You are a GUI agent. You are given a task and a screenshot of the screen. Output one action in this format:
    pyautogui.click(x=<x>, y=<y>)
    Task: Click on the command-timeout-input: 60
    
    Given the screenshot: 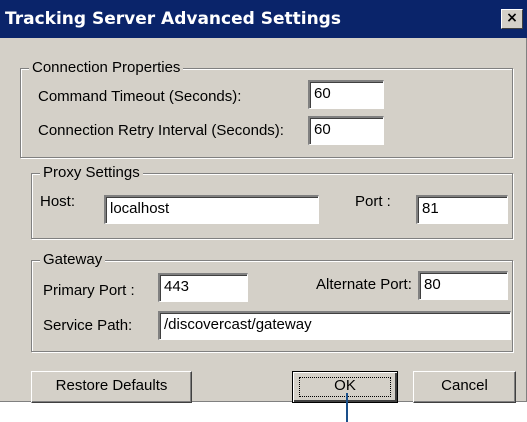 What is the action you would take?
    pyautogui.click(x=346, y=94)
    